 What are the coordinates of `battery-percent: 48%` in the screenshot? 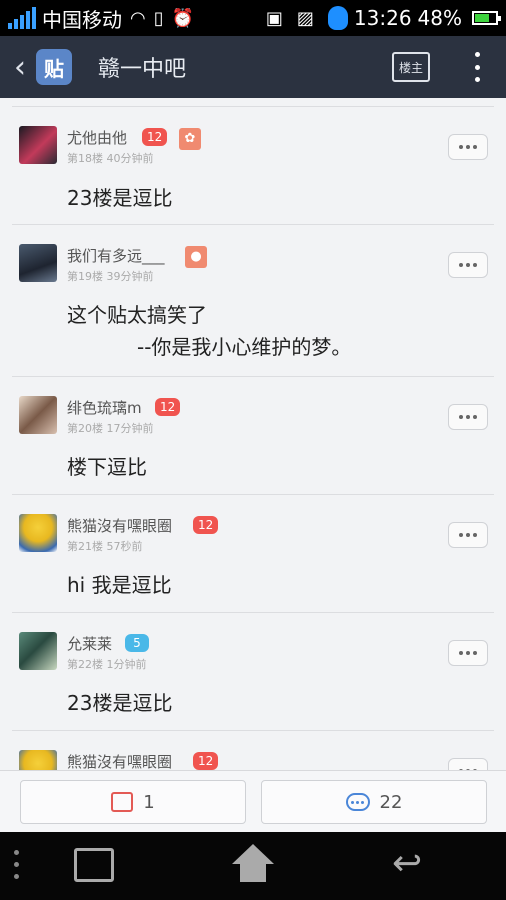 It's located at (439, 18).